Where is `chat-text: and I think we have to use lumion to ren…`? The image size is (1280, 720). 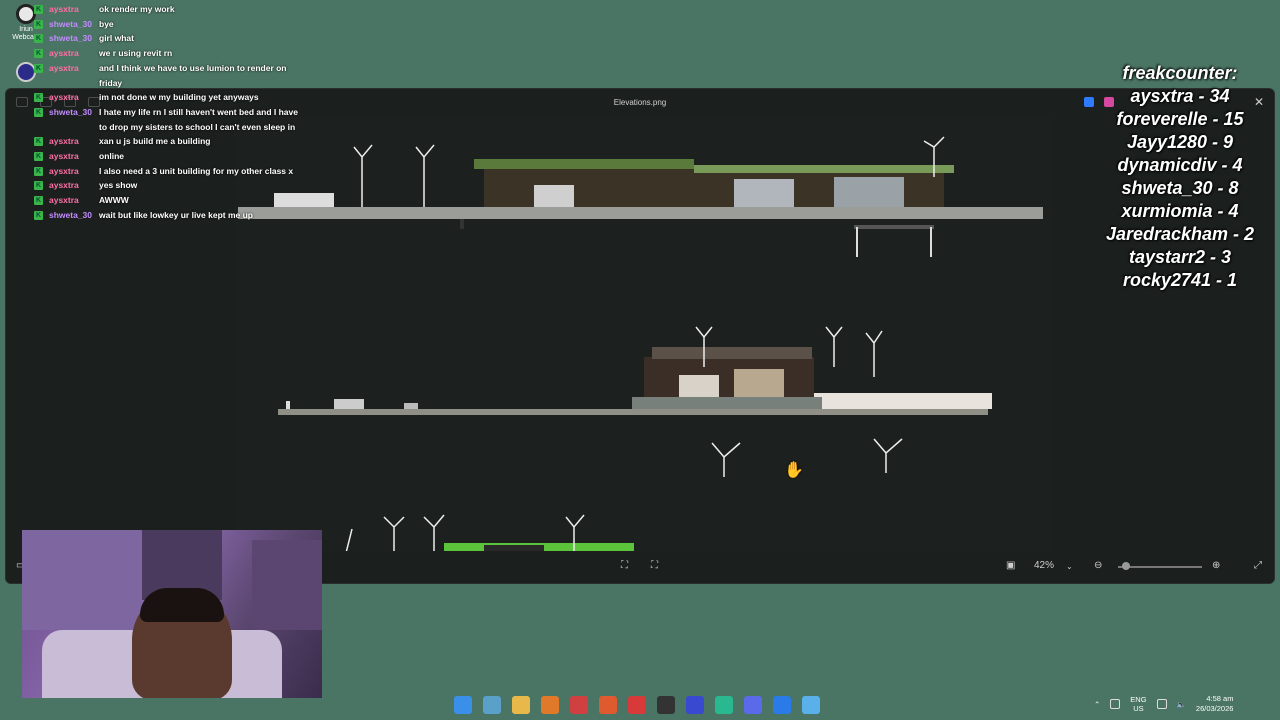
chat-text: and I think we have to use lumion to ren… is located at coordinates (193, 75).